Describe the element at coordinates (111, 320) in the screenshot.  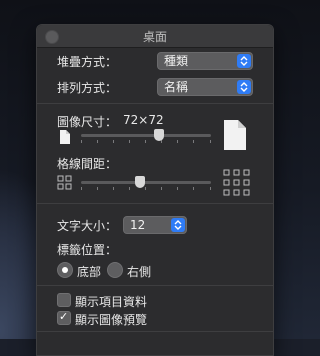
I see `show-icon-preview-label: 顯示圖像預覽` at that location.